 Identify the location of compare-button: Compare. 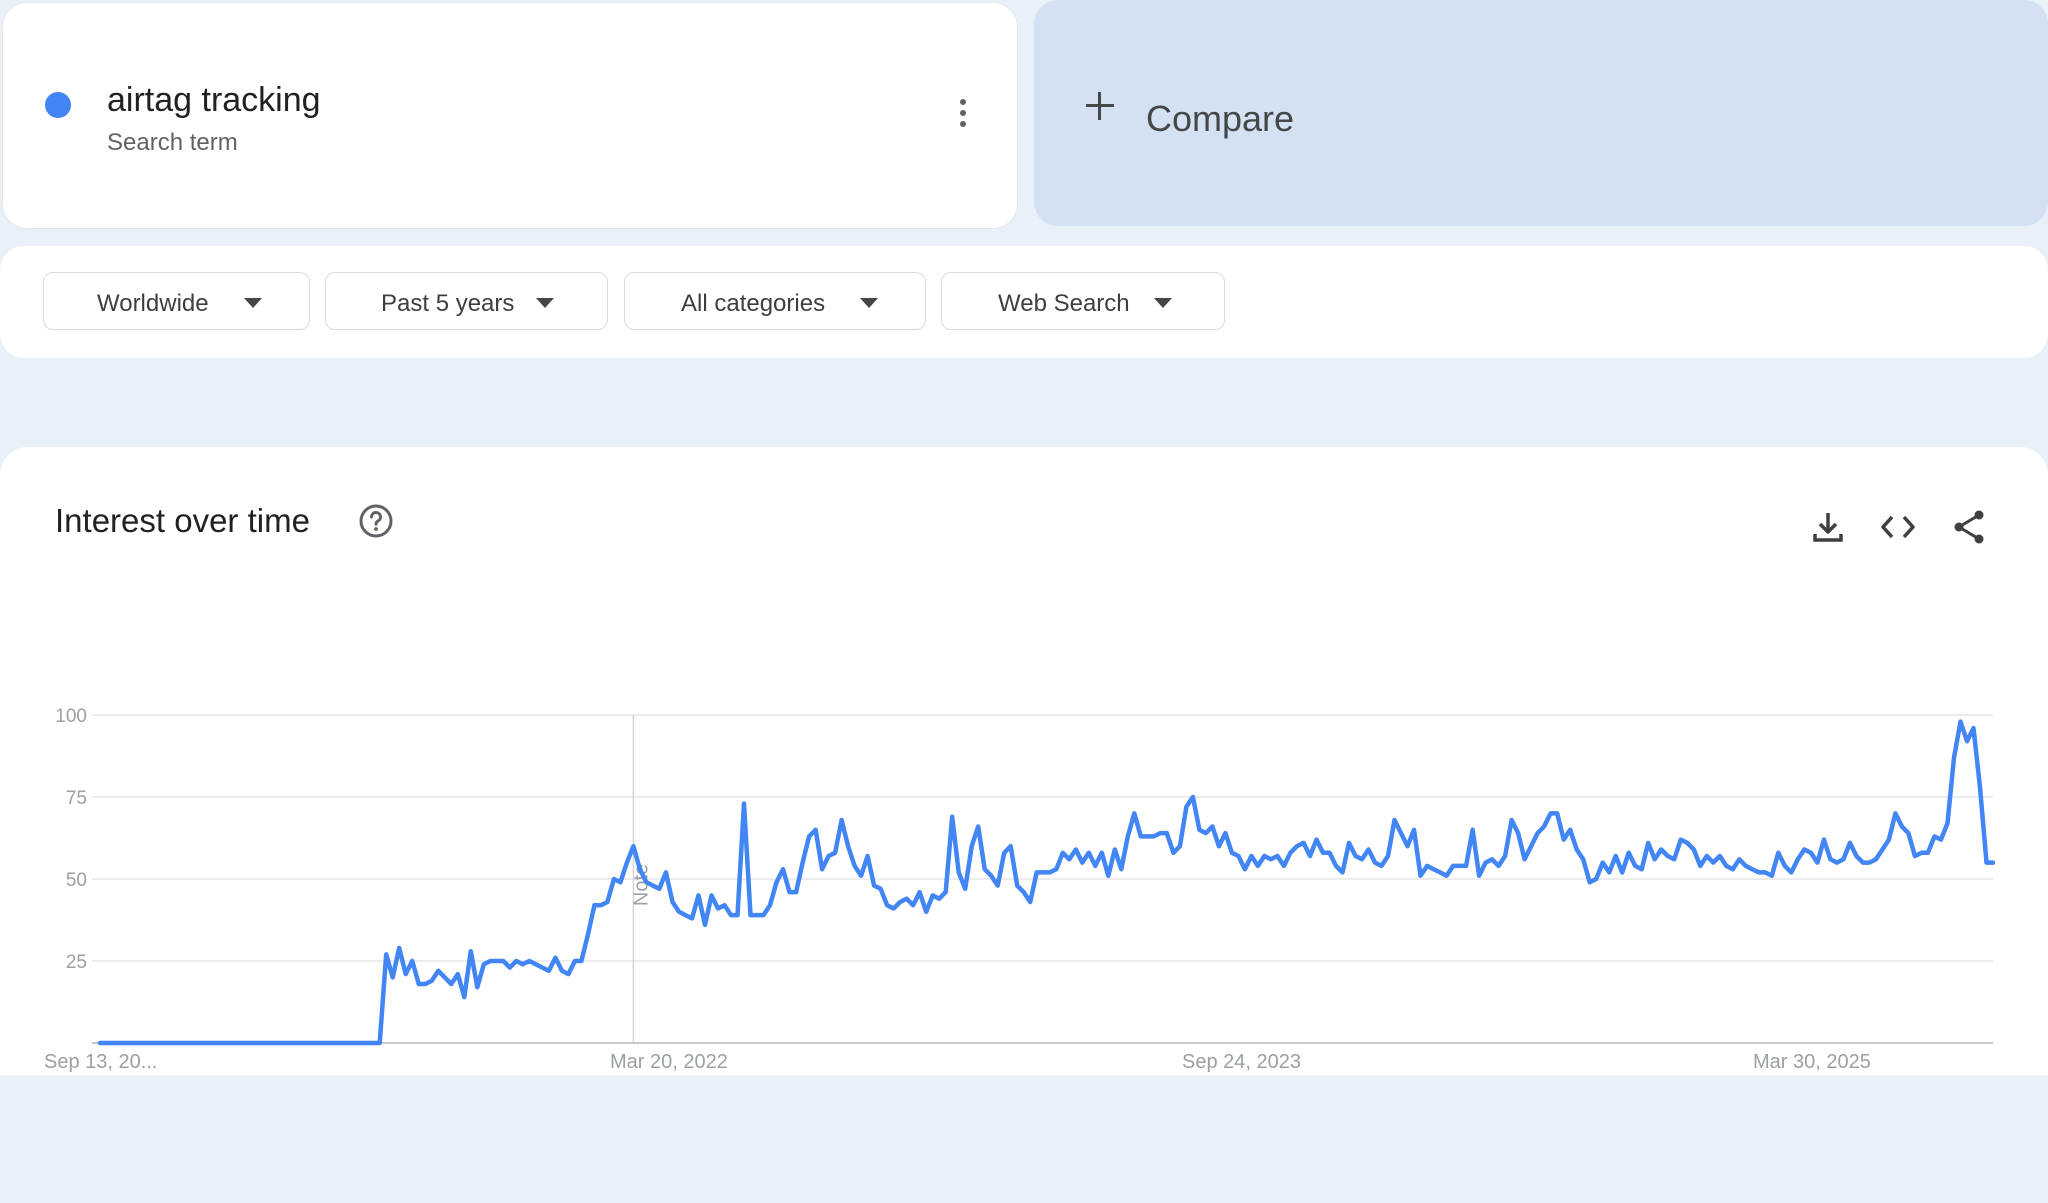
(1541, 113).